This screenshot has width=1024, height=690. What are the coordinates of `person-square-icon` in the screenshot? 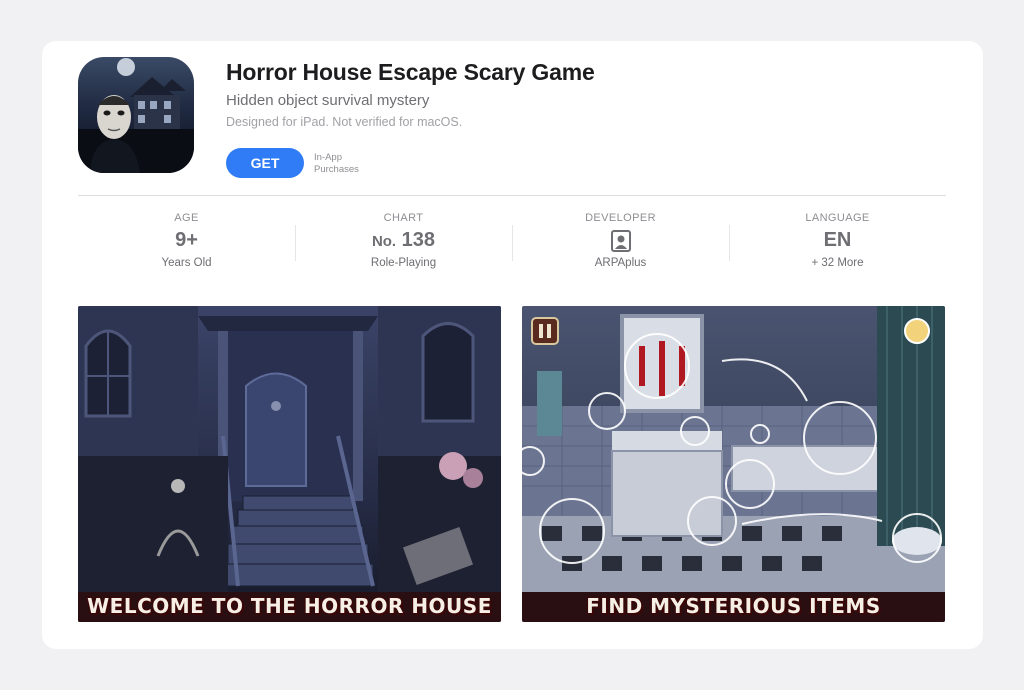 It's located at (620, 240).